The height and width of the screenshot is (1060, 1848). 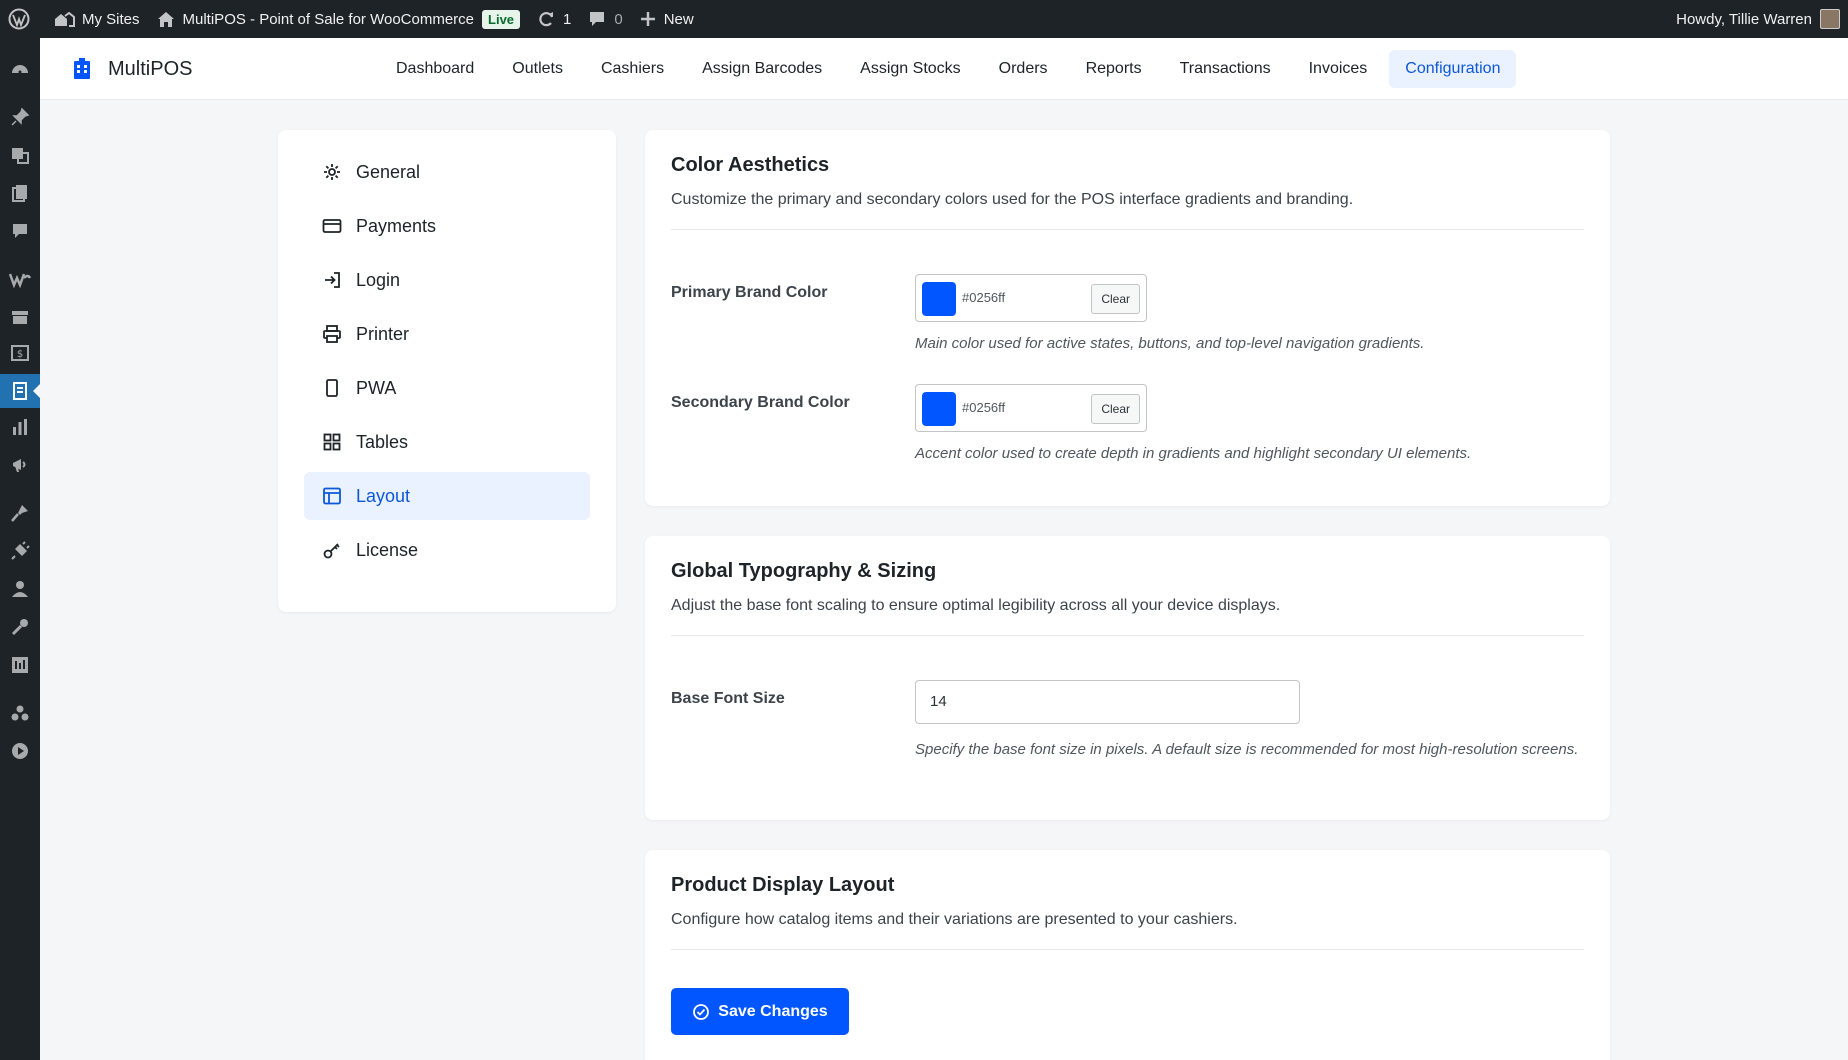 I want to click on megaphone-icon, so click(x=20, y=465).